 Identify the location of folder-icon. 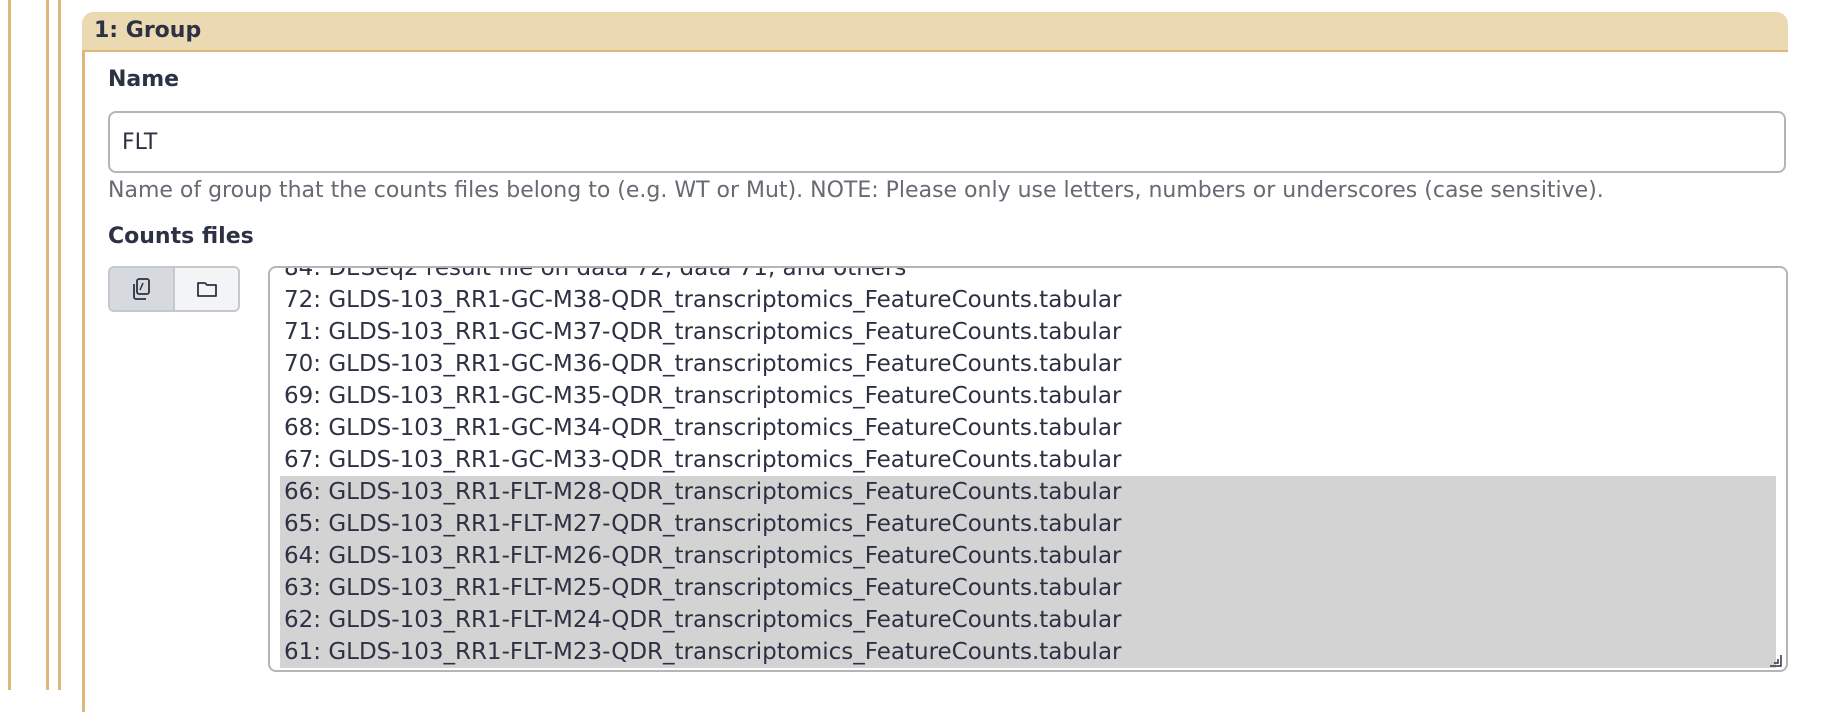
(206, 289).